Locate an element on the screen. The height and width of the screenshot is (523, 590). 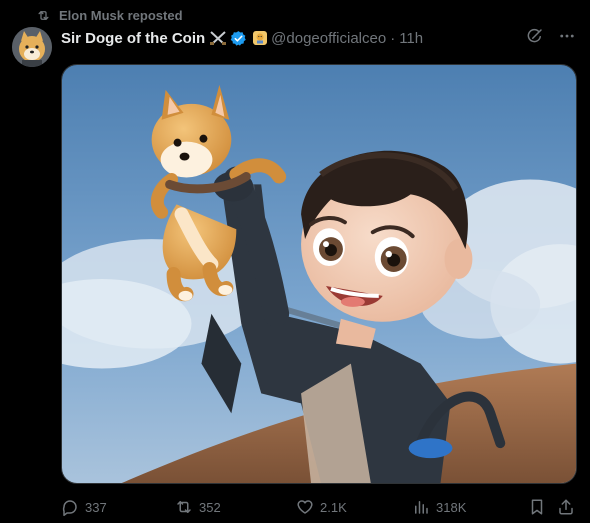
like-count: 2.1K is located at coordinates (333, 507).